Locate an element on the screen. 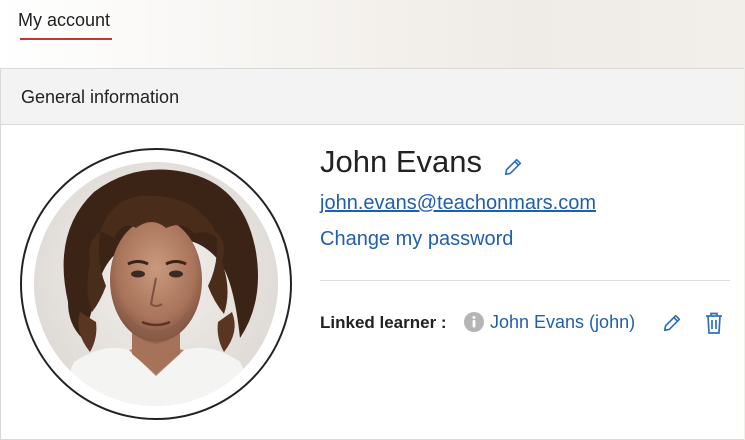 This screenshot has height=440, width=745. section-divider is located at coordinates (525, 280).